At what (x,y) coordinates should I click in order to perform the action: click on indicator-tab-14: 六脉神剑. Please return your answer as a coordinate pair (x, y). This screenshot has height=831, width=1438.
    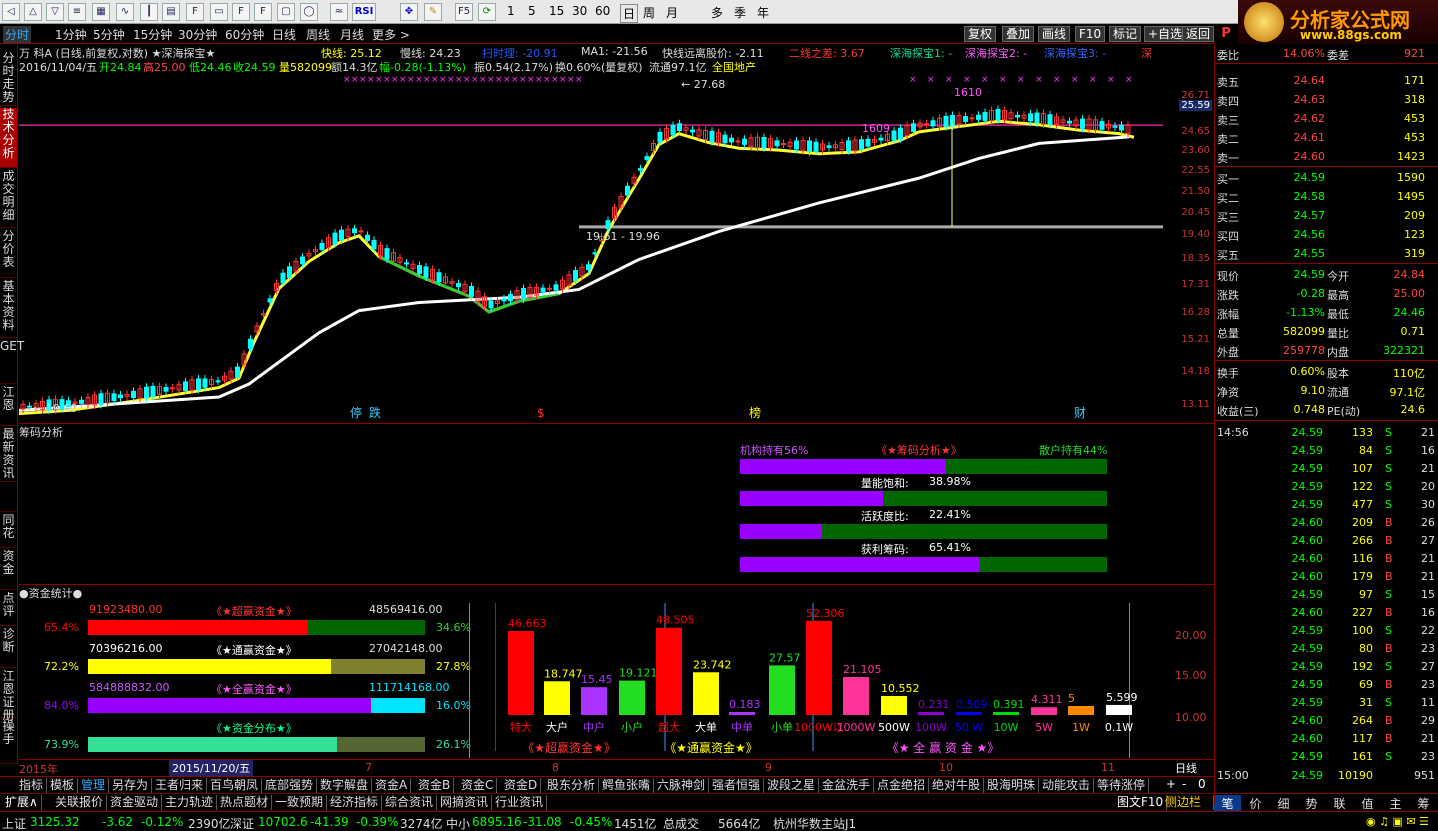
    Looking at the image, I should click on (682, 785).